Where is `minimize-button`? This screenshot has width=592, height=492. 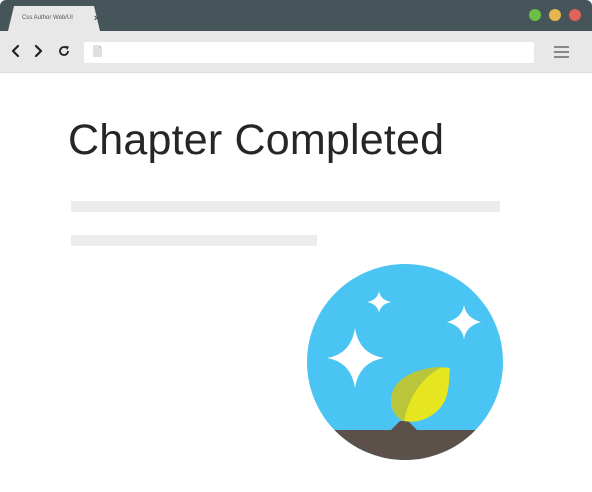 minimize-button is located at coordinates (555, 15).